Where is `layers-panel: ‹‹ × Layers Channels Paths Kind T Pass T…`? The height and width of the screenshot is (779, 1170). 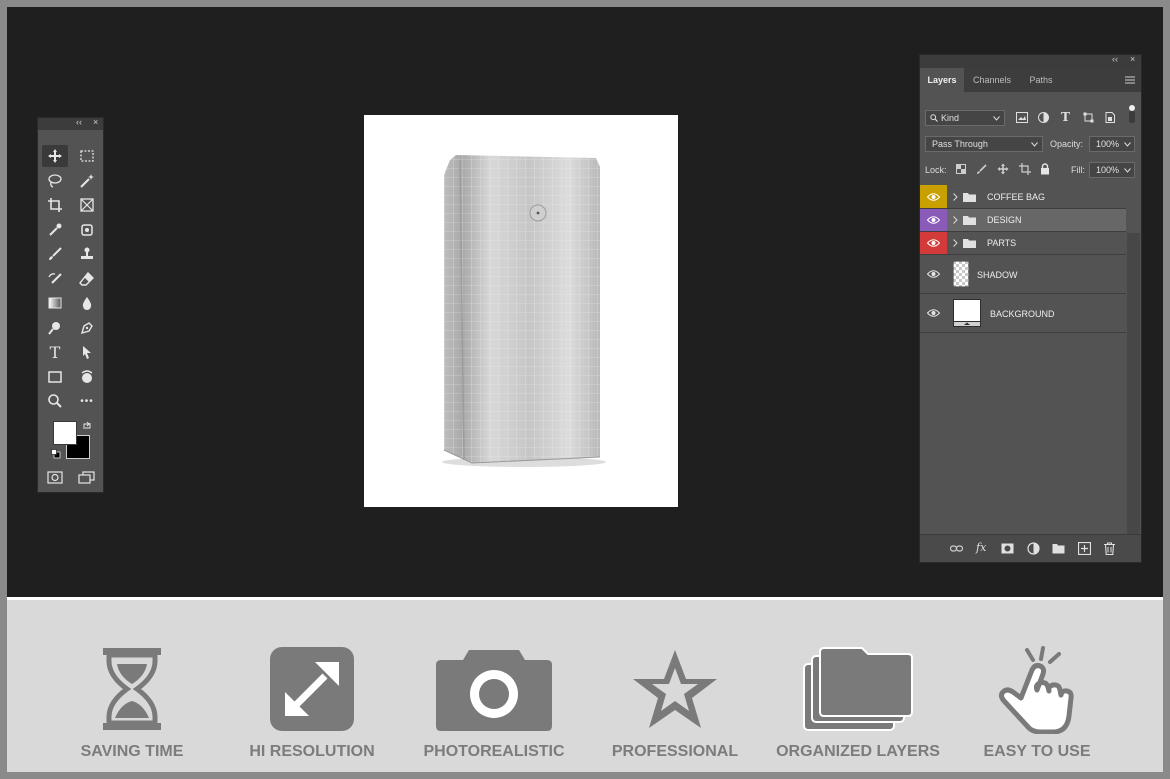
layers-panel: ‹‹ × Layers Channels Paths Kind T Pass T… is located at coordinates (1030, 308).